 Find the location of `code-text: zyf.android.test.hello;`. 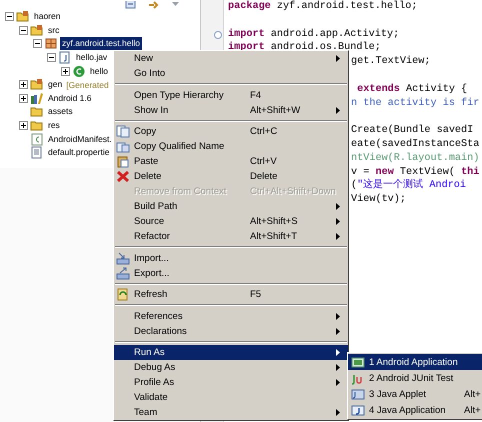

code-text: zyf.android.test.hello; is located at coordinates (347, 7).